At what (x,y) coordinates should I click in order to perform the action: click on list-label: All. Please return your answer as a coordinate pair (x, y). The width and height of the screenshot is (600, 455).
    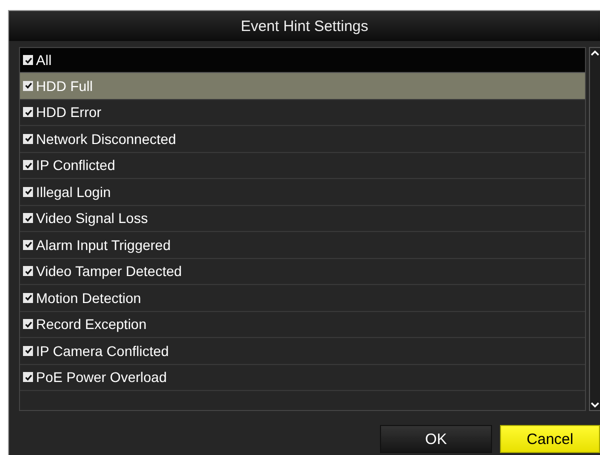
    Looking at the image, I should click on (44, 60).